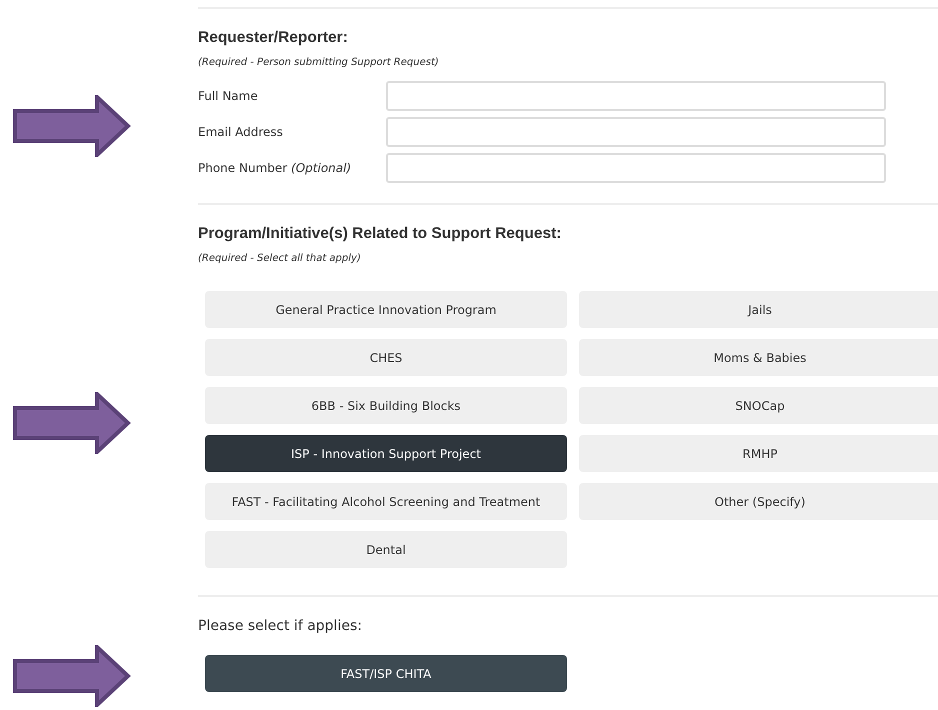 This screenshot has width=938, height=710. What do you see at coordinates (386, 357) in the screenshot?
I see `option-button: CHES` at bounding box center [386, 357].